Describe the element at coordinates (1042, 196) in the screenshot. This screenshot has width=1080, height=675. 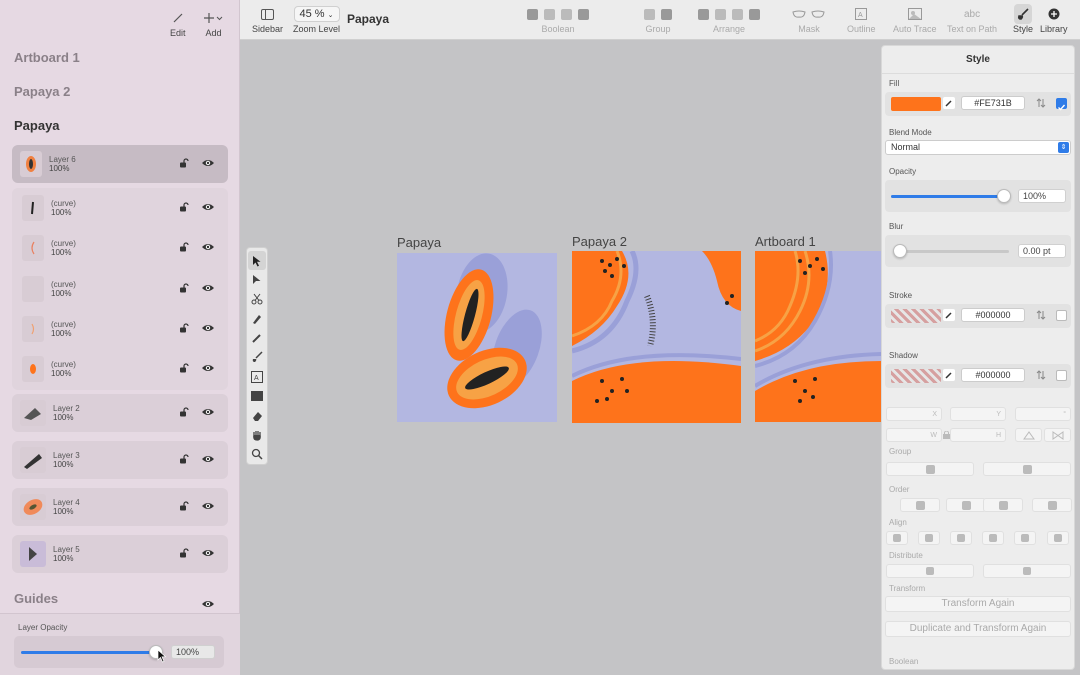
I see `opacity-field: 100%` at that location.